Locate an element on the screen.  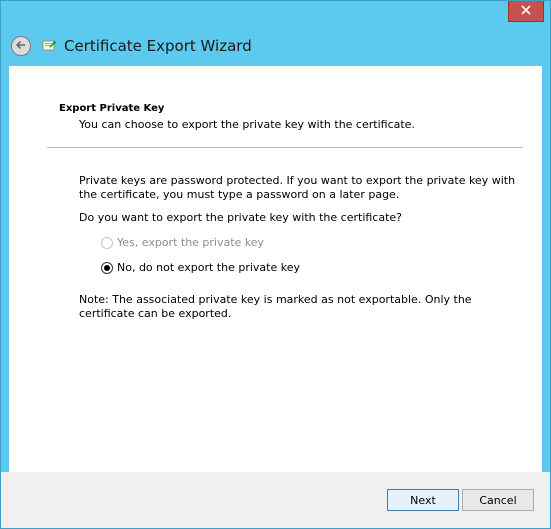
cancel-button: Cancel is located at coordinates (498, 500).